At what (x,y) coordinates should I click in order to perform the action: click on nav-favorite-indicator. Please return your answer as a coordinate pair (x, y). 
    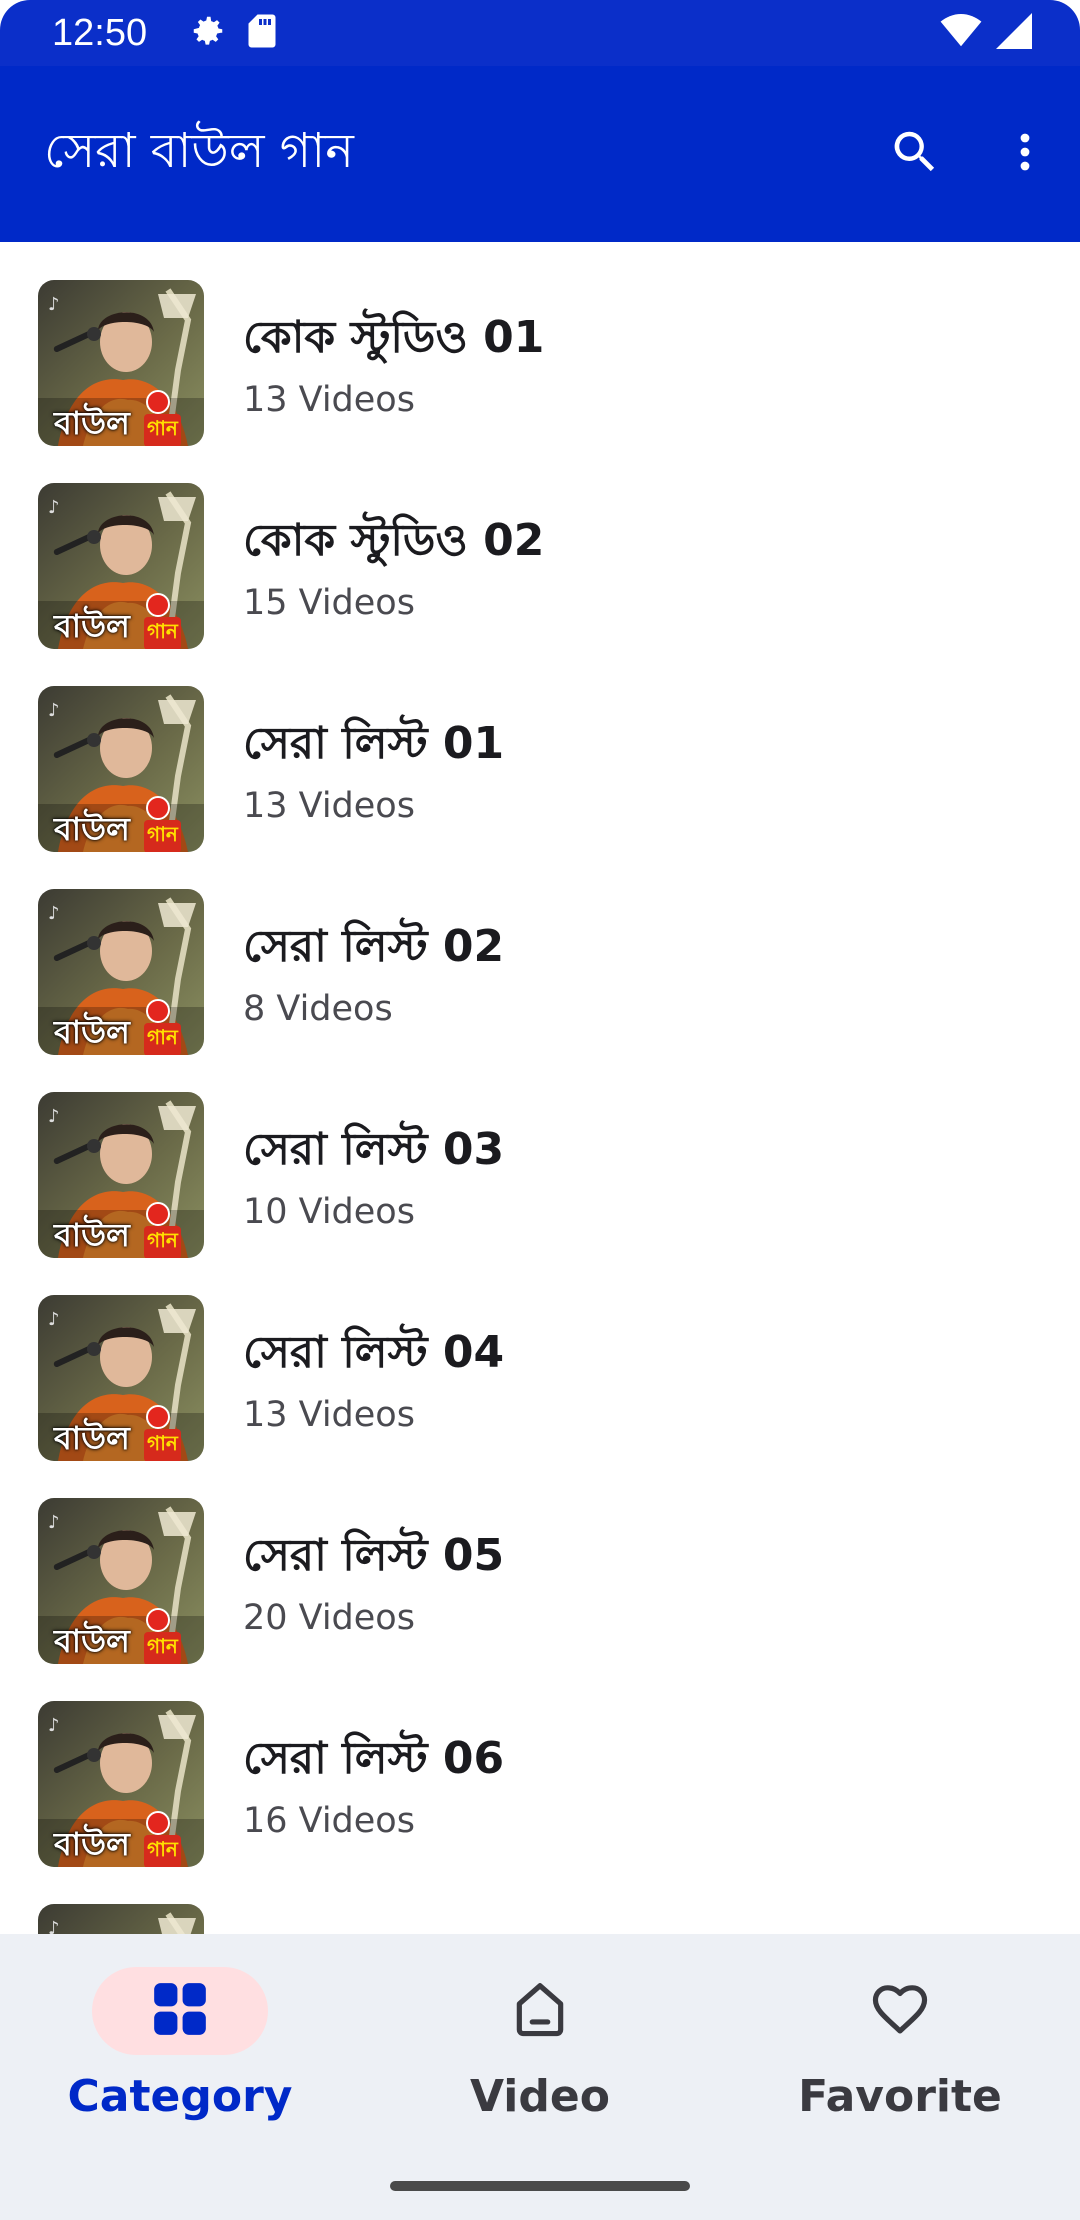
    Looking at the image, I should click on (900, 2011).